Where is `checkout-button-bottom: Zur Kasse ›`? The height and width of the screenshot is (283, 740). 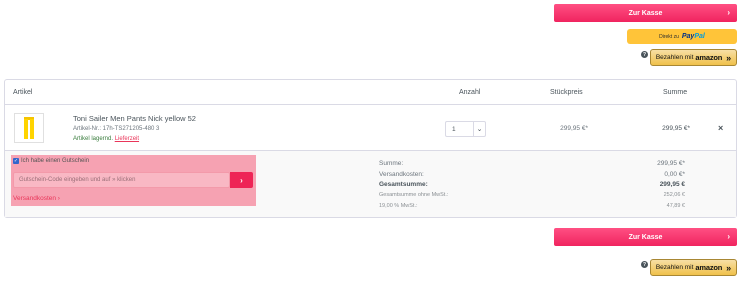
checkout-button-bottom: Zur Kasse › is located at coordinates (645, 237).